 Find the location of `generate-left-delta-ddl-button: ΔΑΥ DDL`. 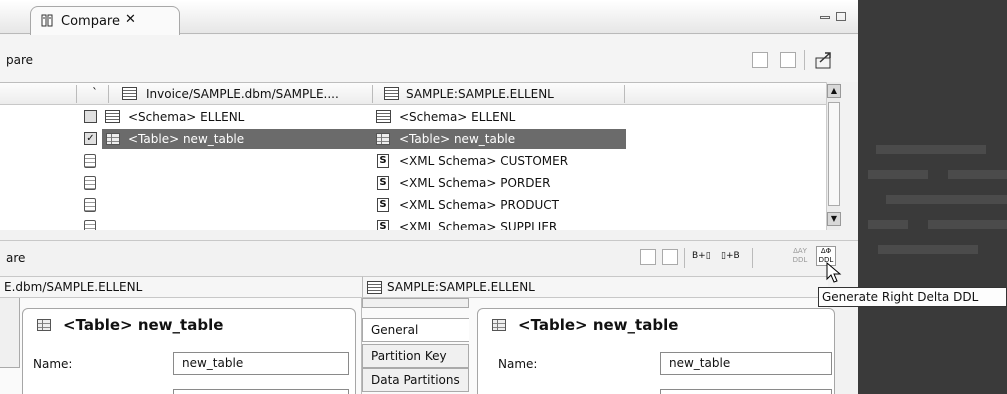

generate-left-delta-ddl-button: ΔΑΥ DDL is located at coordinates (800, 256).